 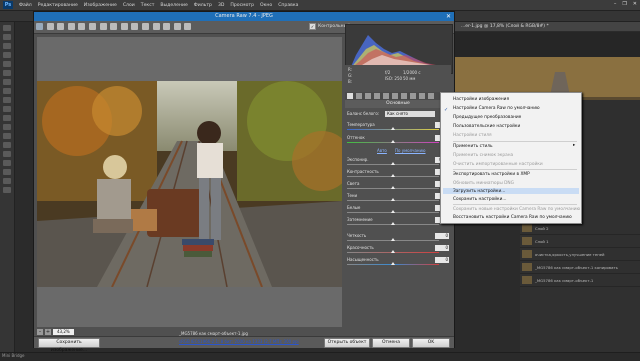 I want to click on rotate-cw-icon, so click(x=188, y=26).